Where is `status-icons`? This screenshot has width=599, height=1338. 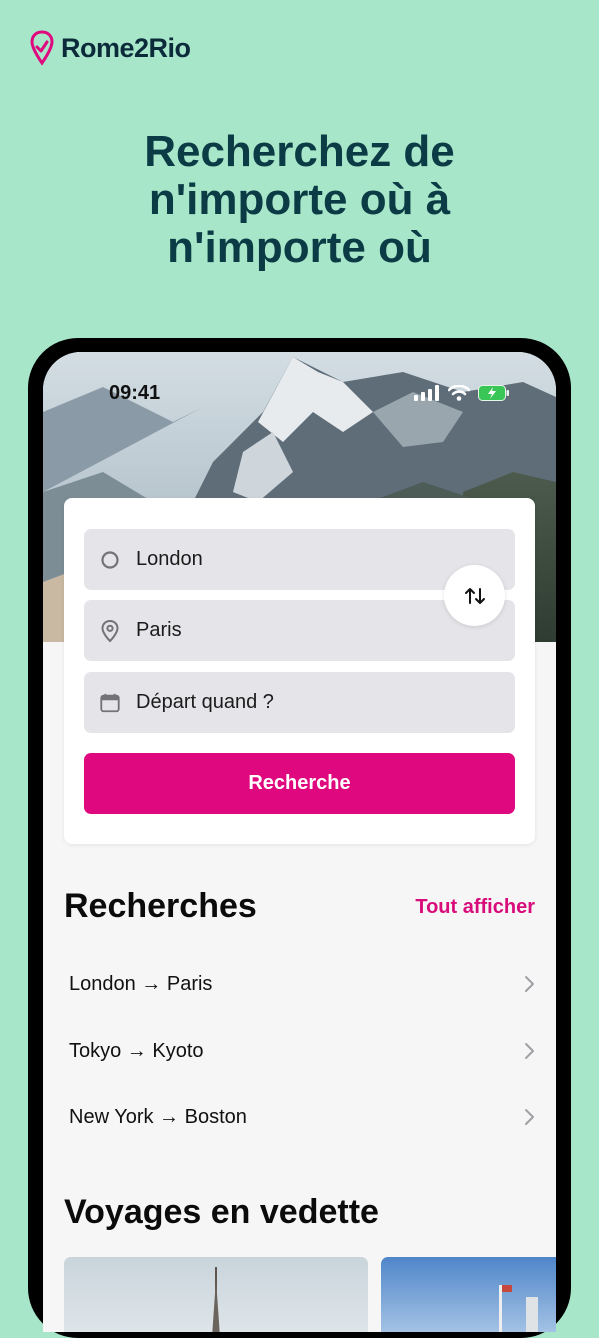
status-icons is located at coordinates (462, 393).